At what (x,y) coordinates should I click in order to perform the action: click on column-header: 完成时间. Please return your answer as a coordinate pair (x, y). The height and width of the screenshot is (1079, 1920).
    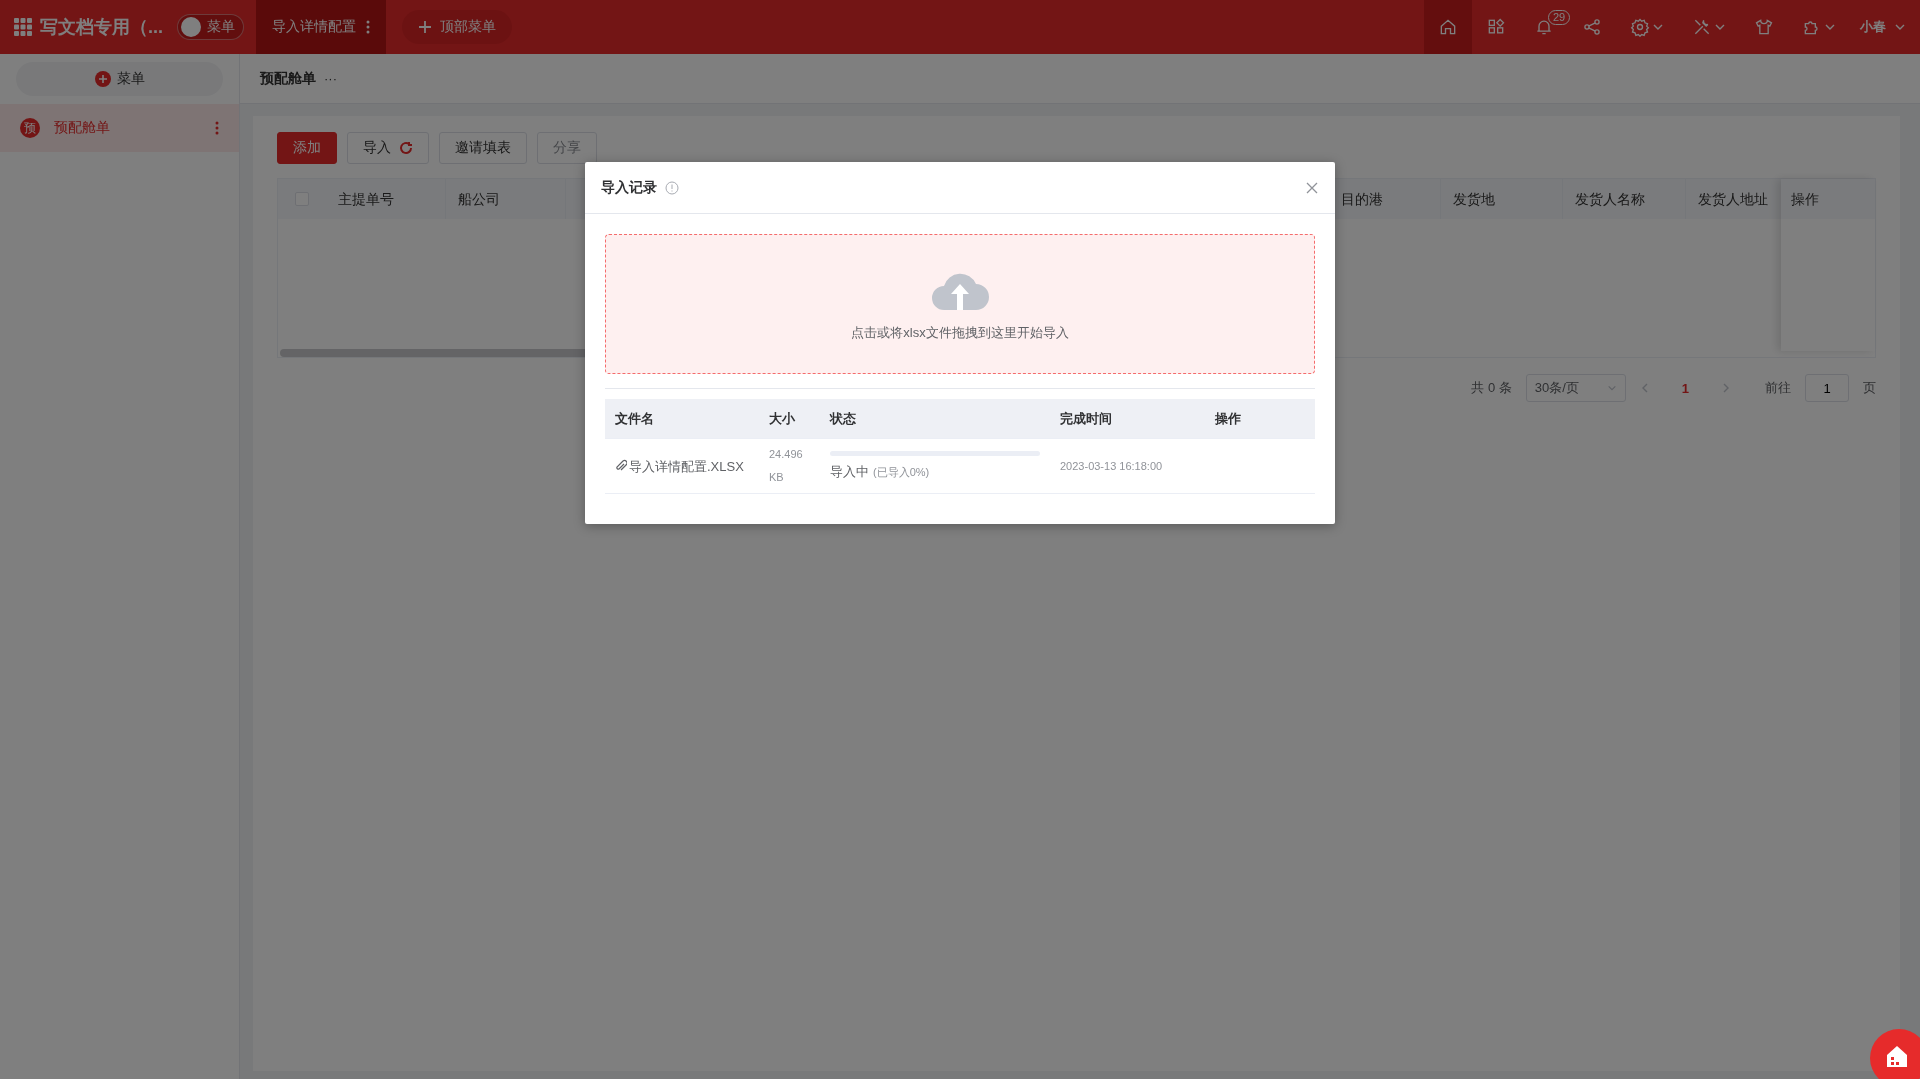
    Looking at the image, I should click on (1086, 418).